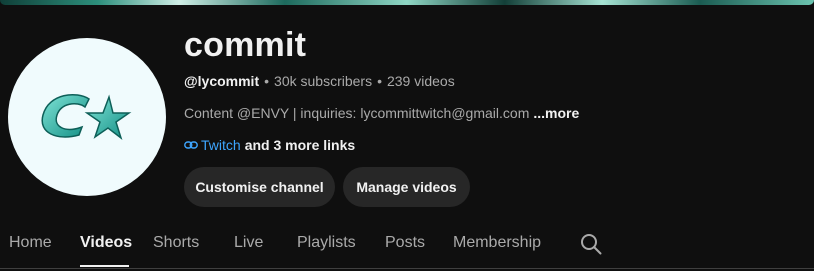 This screenshot has width=814, height=271. I want to click on channel-avatar, so click(87, 117).